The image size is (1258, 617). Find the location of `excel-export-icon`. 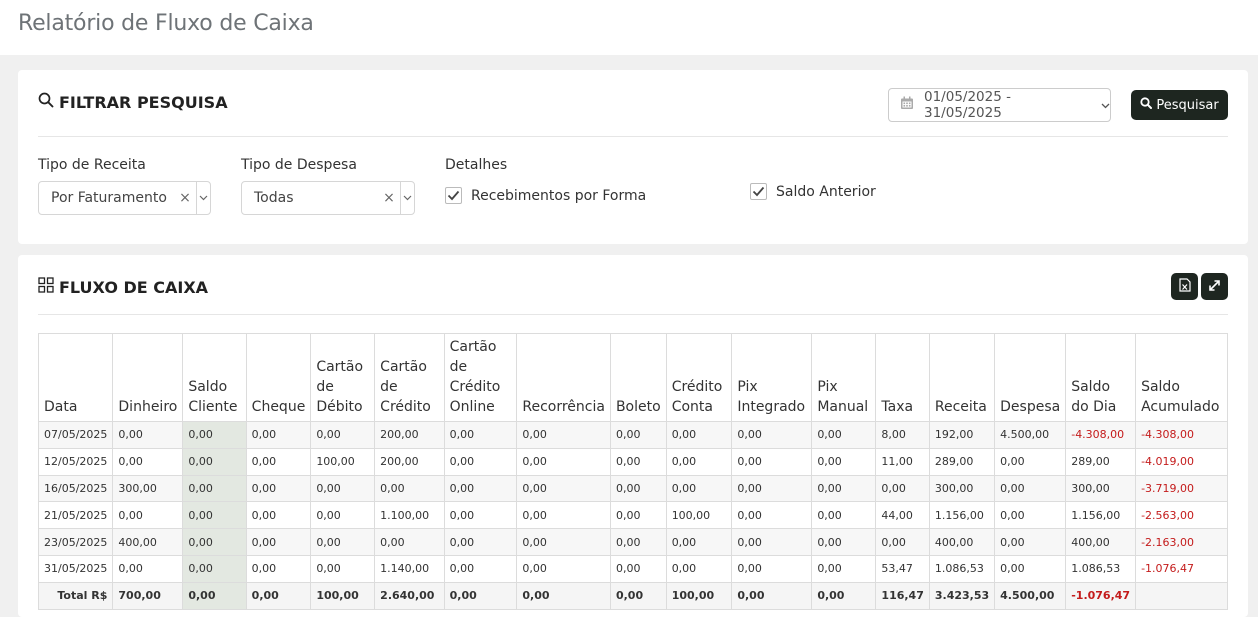

excel-export-icon is located at coordinates (1184, 286).